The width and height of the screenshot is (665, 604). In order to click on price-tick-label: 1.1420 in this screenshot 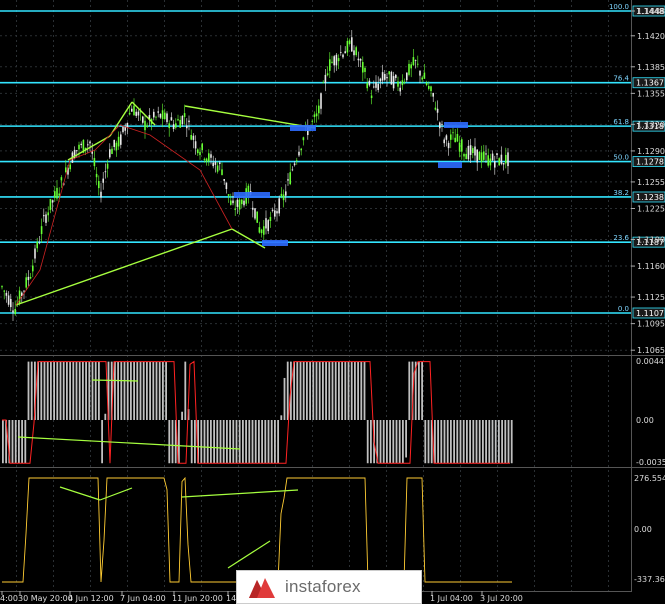, I will do `click(651, 36)`.